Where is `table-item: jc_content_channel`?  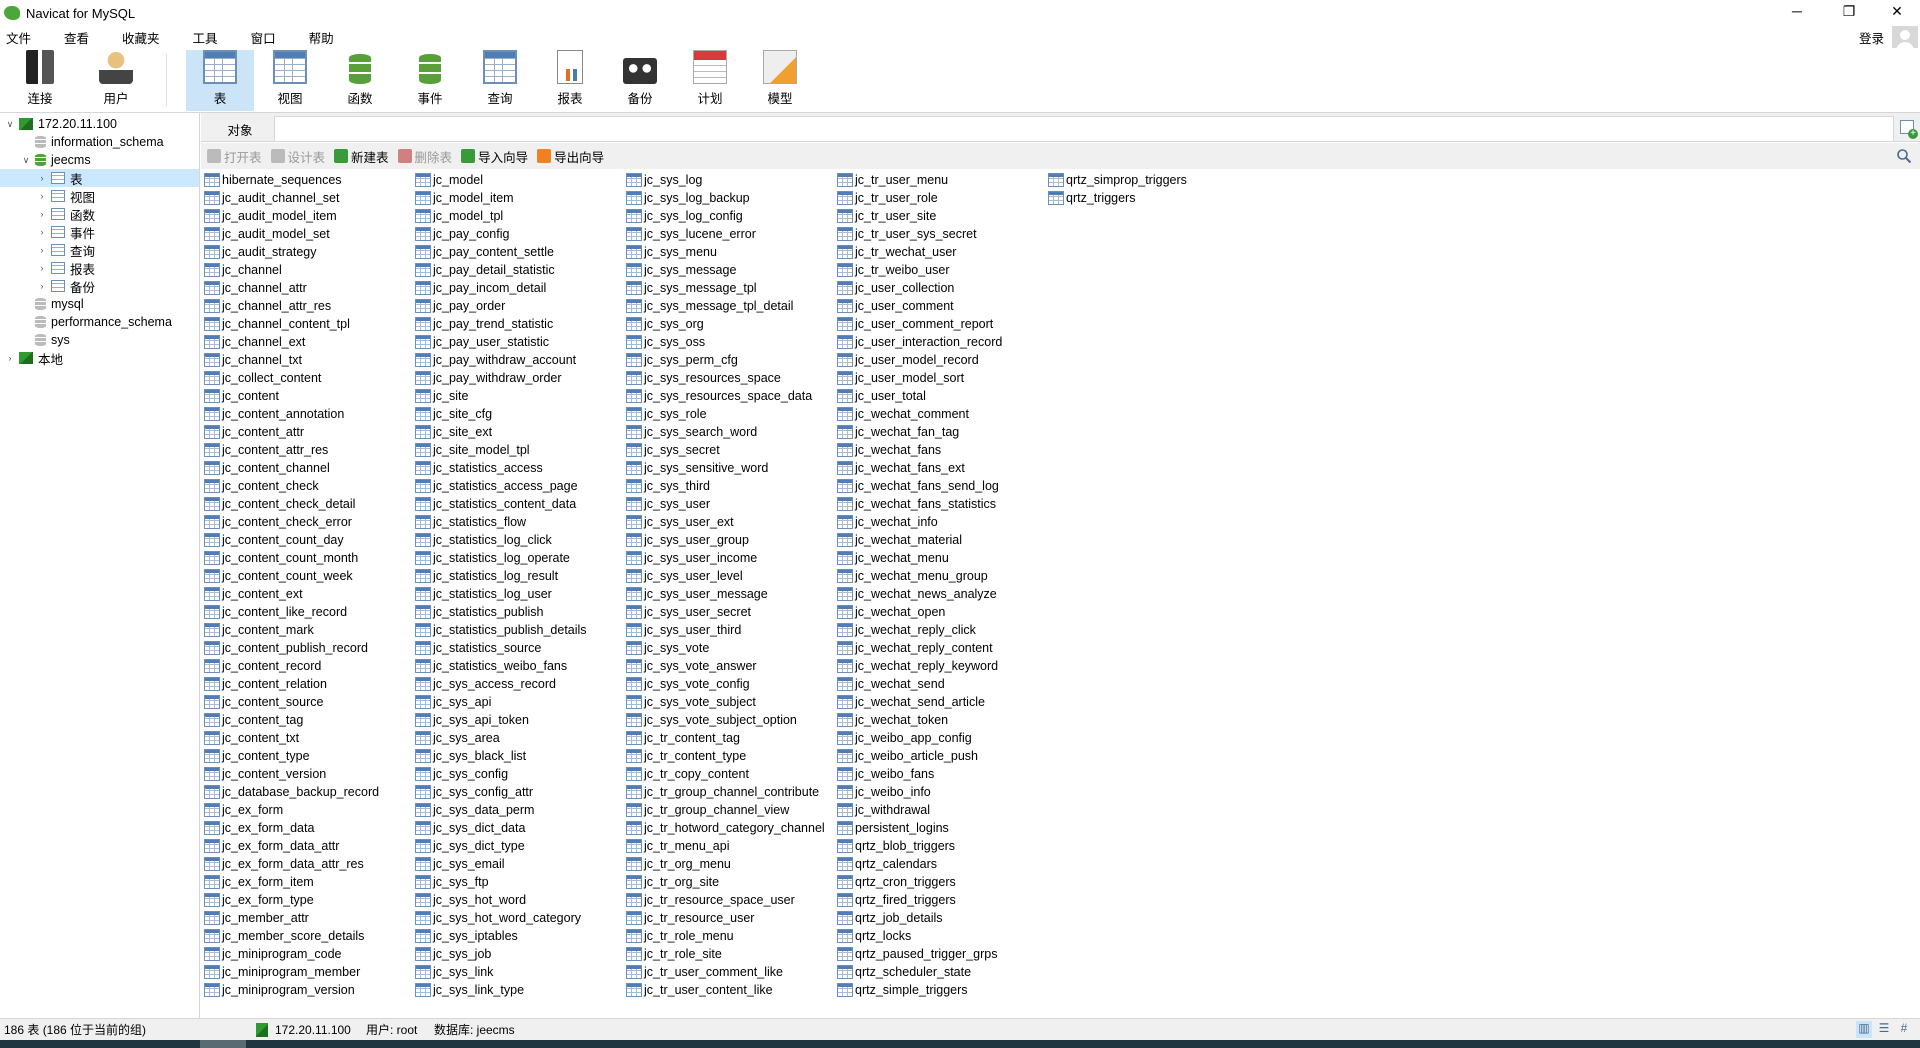 table-item: jc_content_channel is located at coordinates (309, 468).